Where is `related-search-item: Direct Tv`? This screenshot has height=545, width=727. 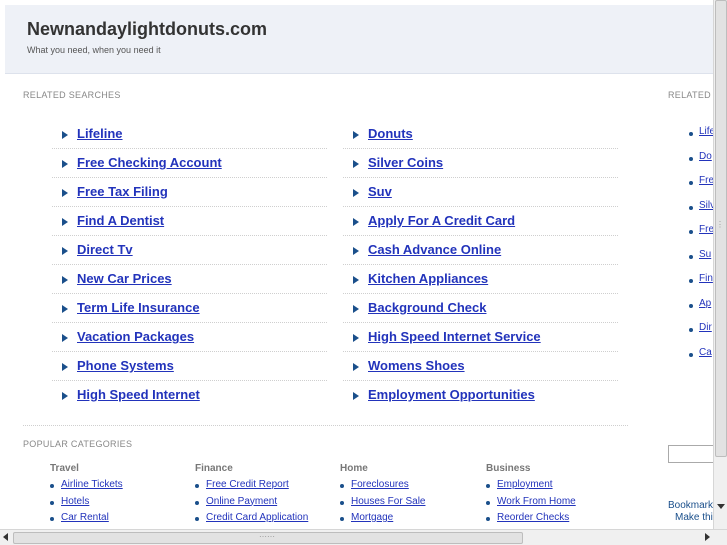
related-search-item: Direct Tv is located at coordinates (202, 255).